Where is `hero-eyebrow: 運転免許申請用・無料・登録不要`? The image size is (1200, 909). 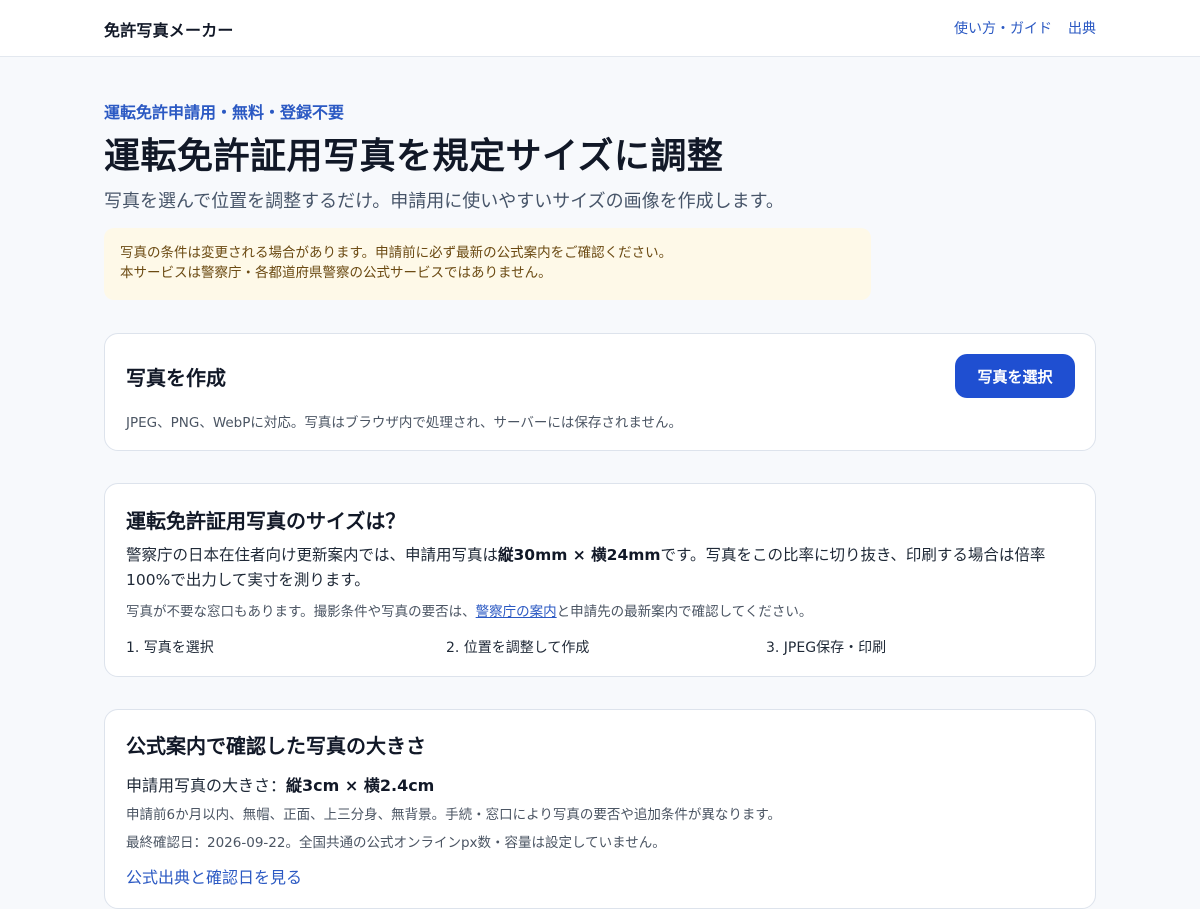 hero-eyebrow: 運転免許申請用・無料・登録不要 is located at coordinates (224, 112).